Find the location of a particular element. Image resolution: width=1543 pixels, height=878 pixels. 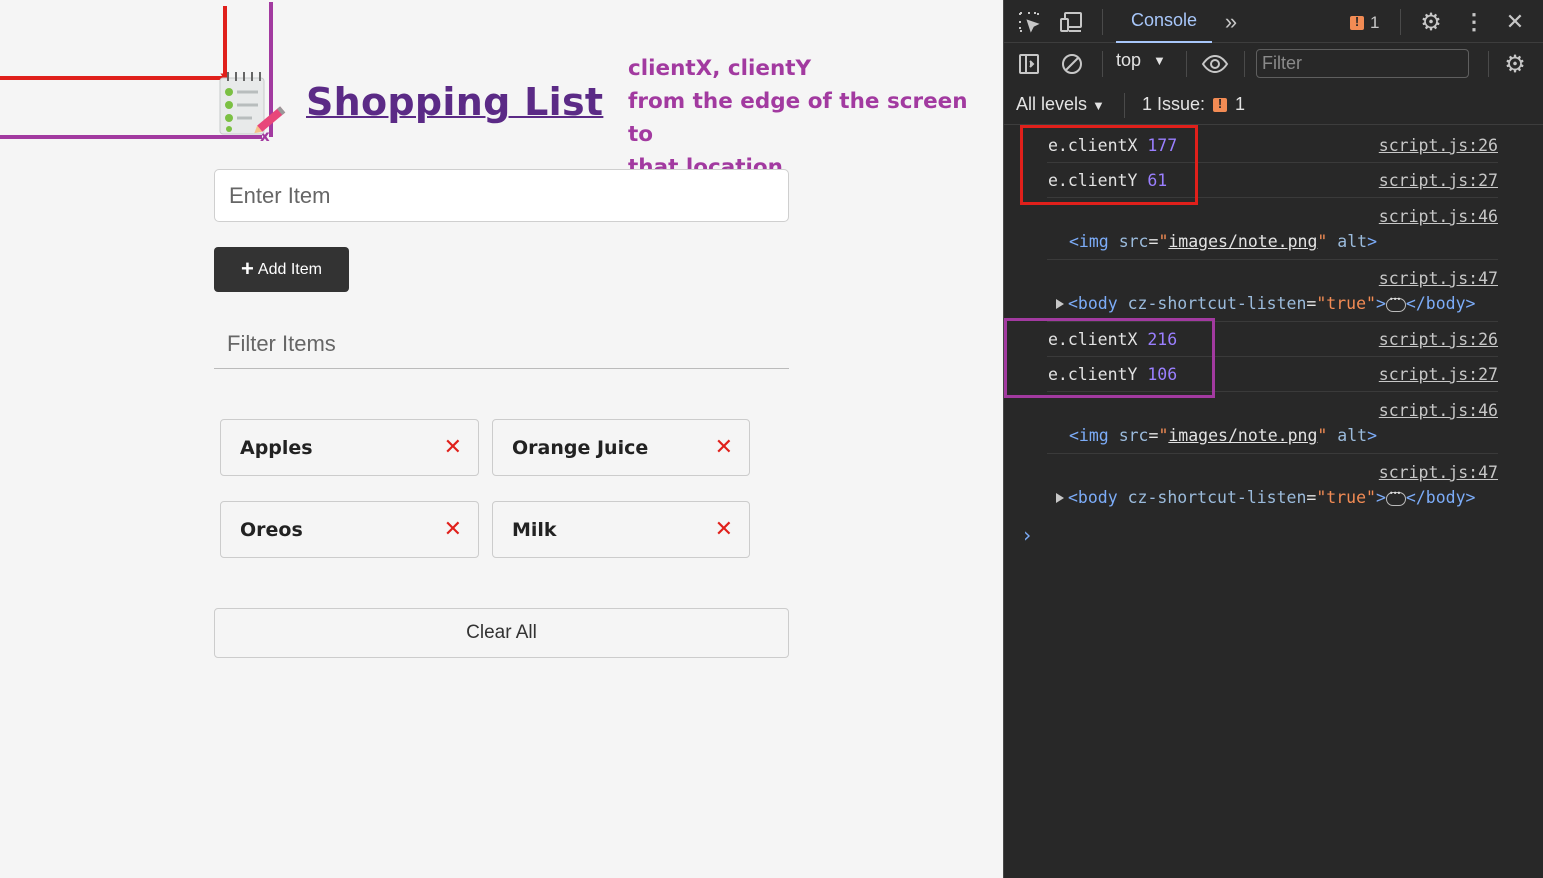

plus-icon: + is located at coordinates (247, 268).